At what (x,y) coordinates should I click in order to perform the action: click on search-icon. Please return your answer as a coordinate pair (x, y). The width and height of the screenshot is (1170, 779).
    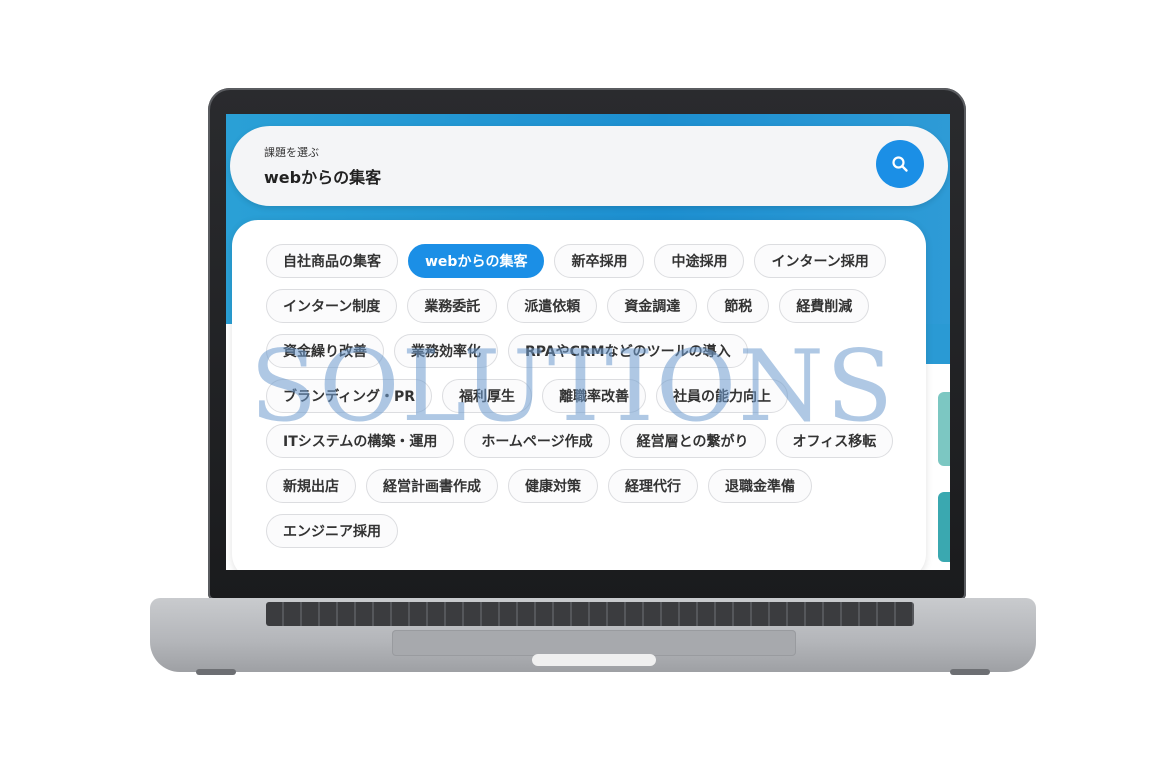
    Looking at the image, I should click on (900, 164).